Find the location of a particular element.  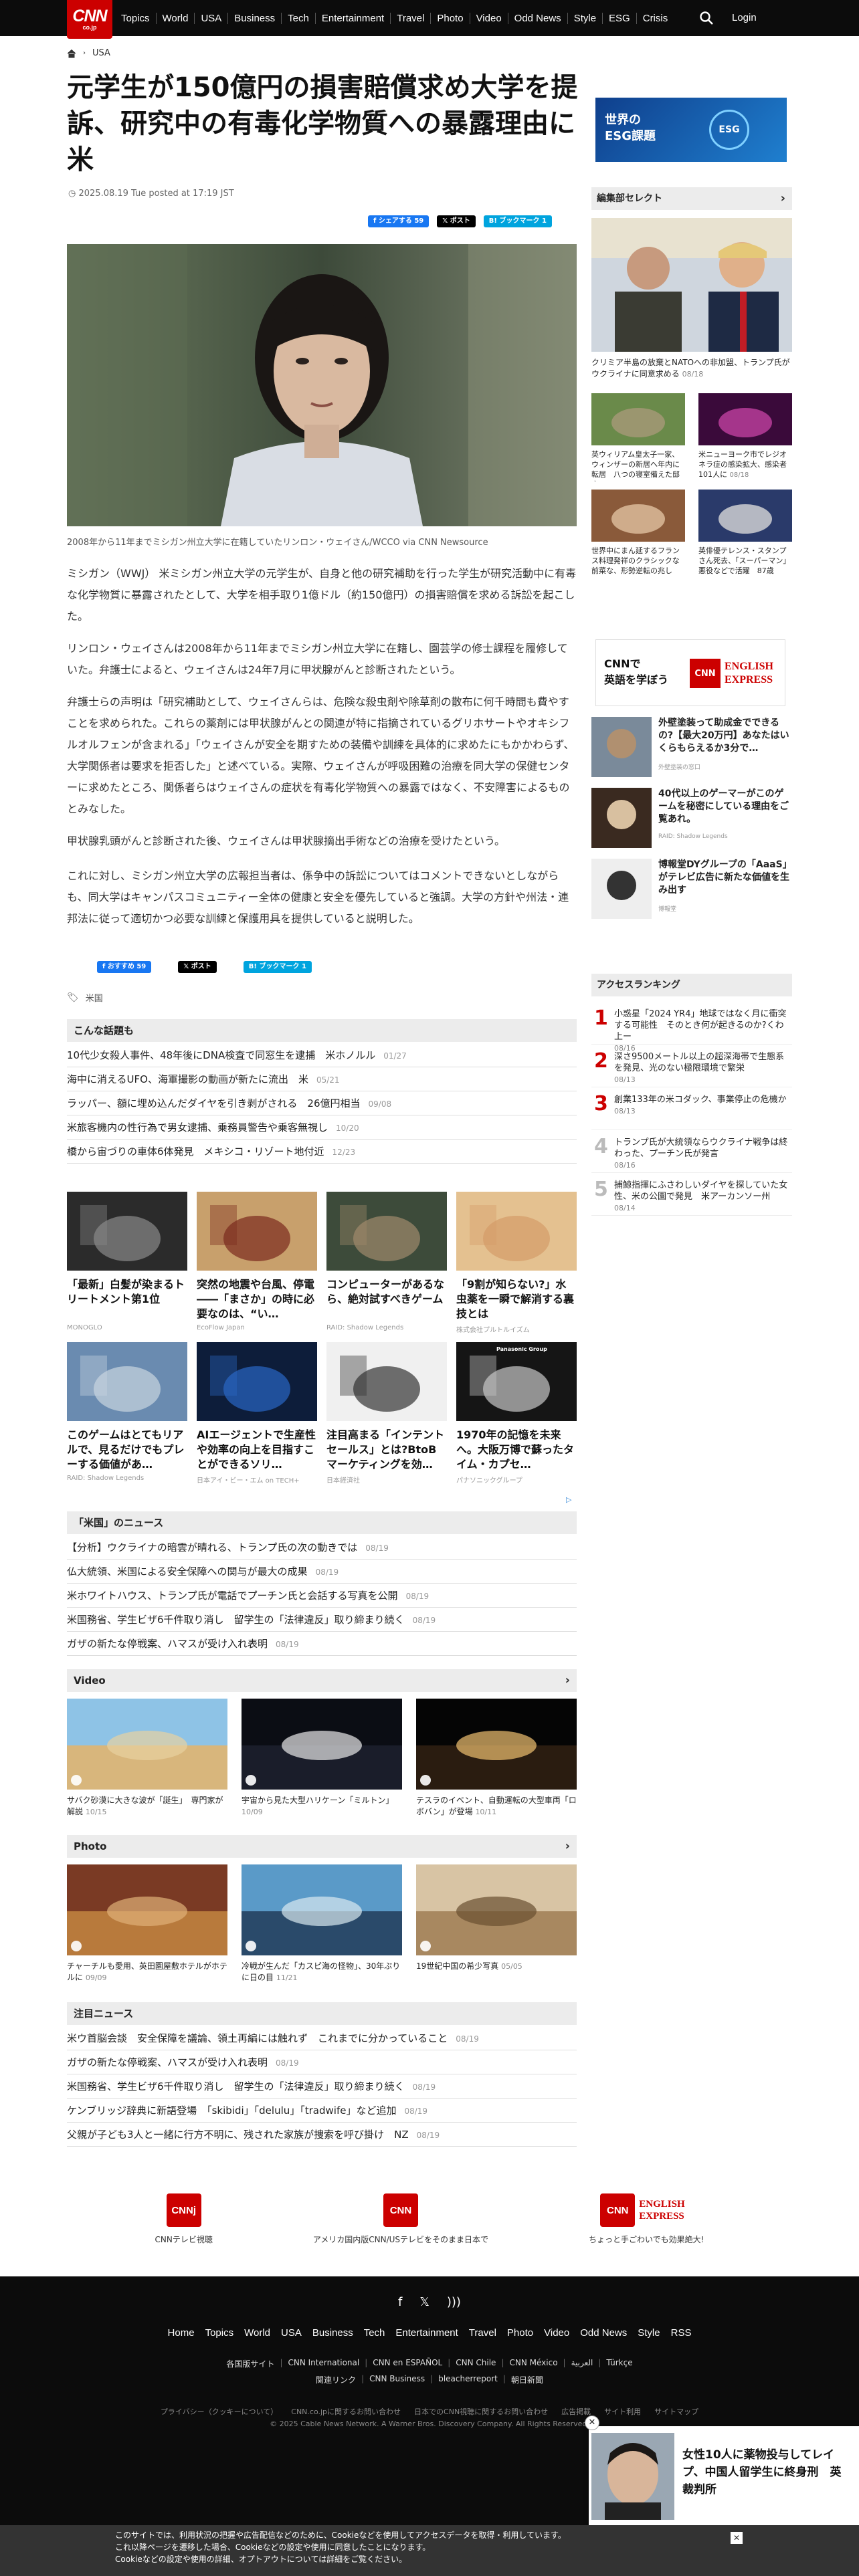

nav-item: World is located at coordinates (175, 18).